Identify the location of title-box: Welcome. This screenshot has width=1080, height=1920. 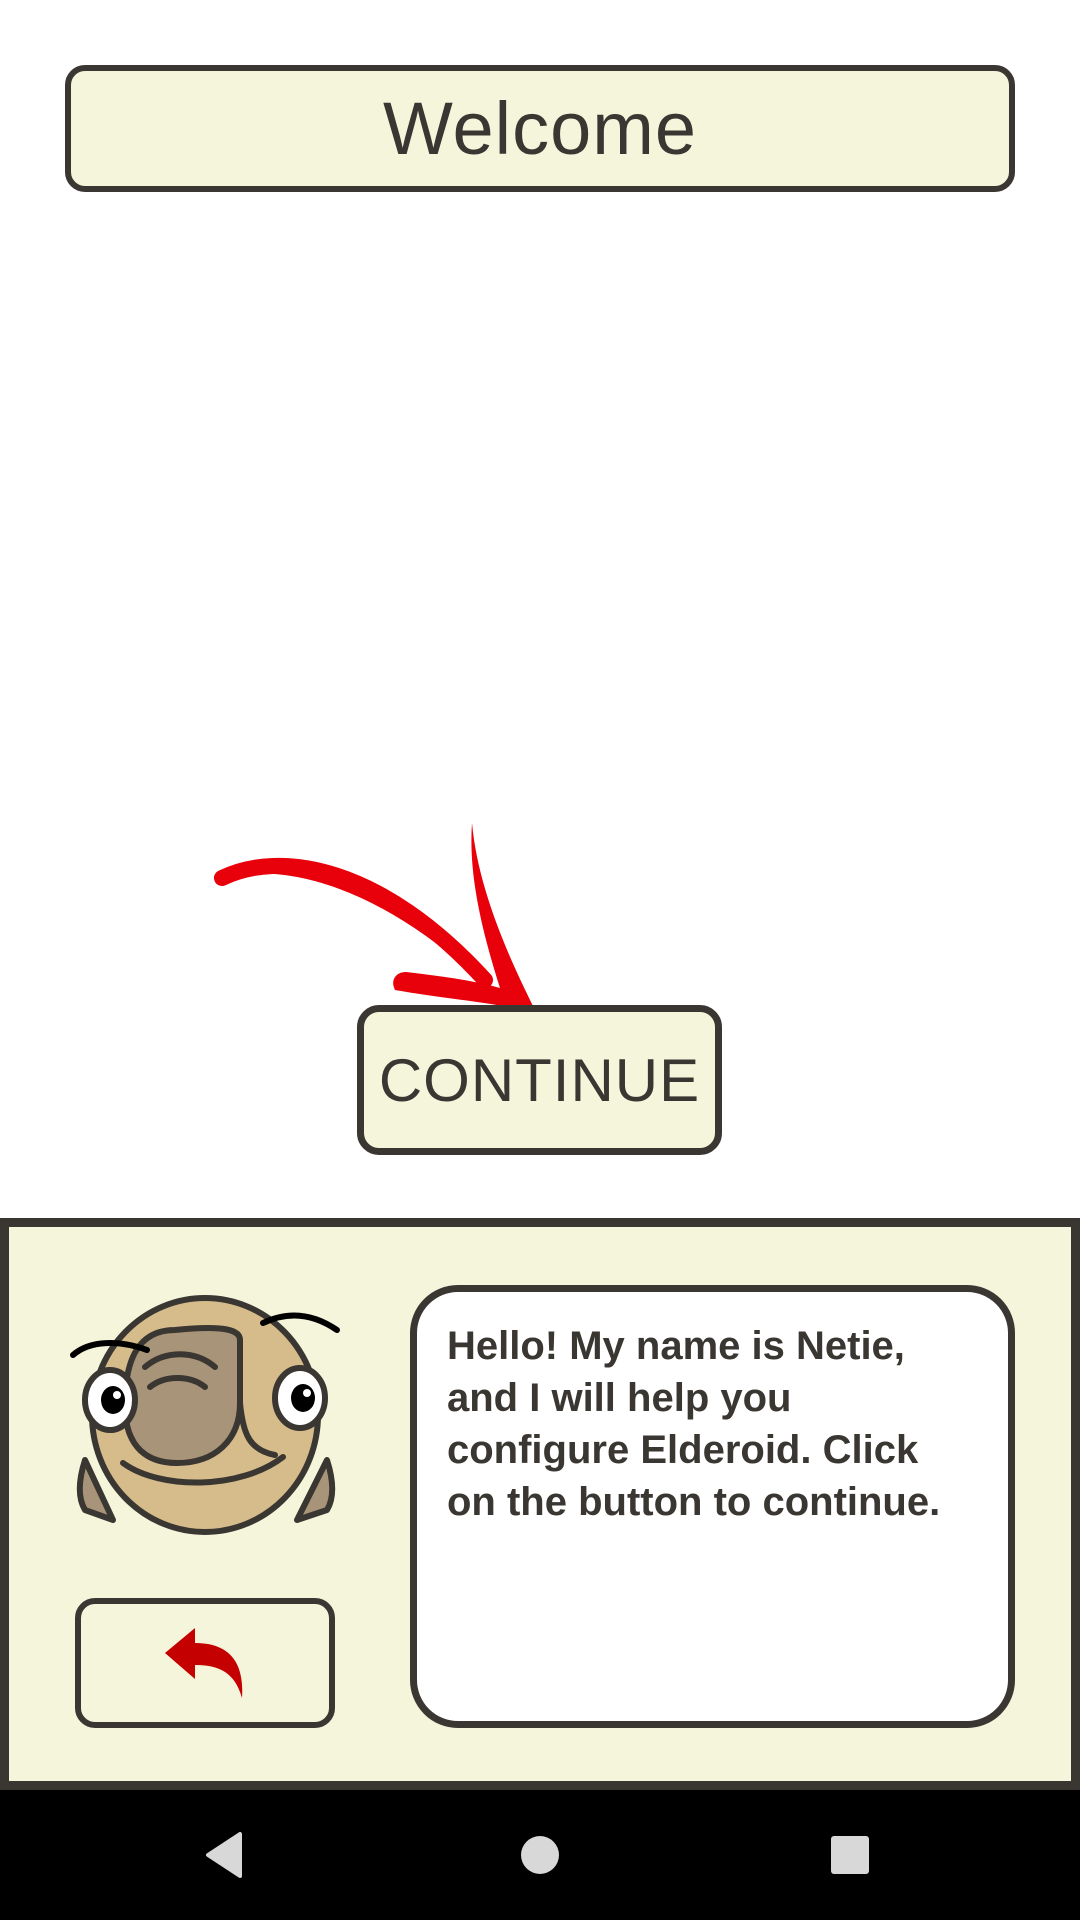
(540, 128).